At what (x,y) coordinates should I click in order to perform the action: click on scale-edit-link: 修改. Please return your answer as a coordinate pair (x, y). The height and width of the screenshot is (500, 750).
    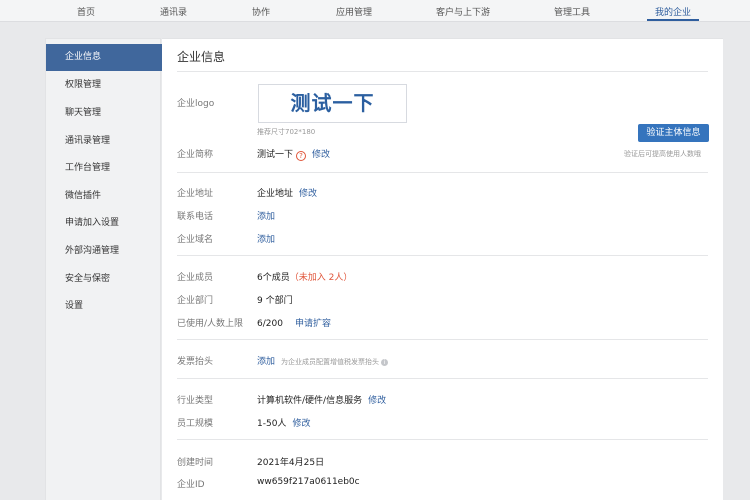
    Looking at the image, I should click on (301, 424).